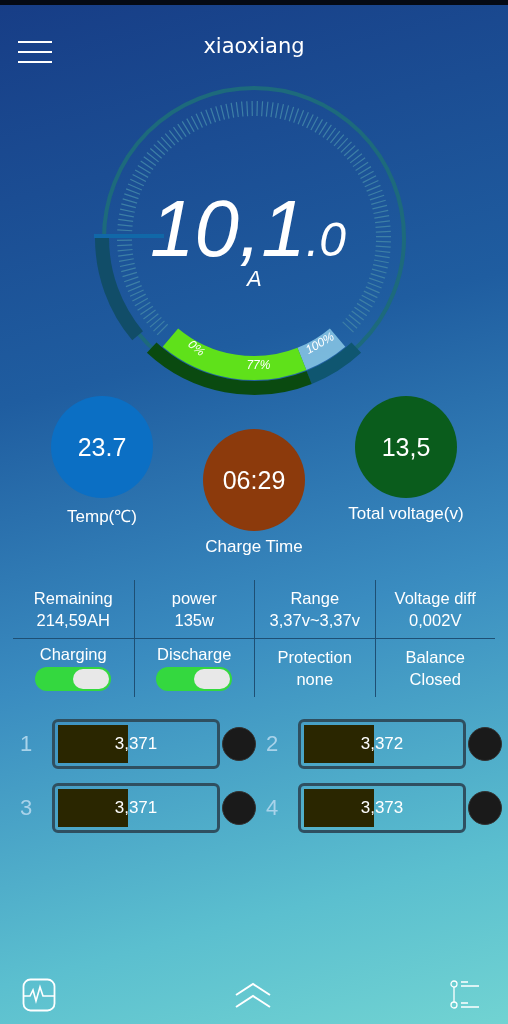  Describe the element at coordinates (273, 808) in the screenshot. I see `cell-number: 4` at that location.